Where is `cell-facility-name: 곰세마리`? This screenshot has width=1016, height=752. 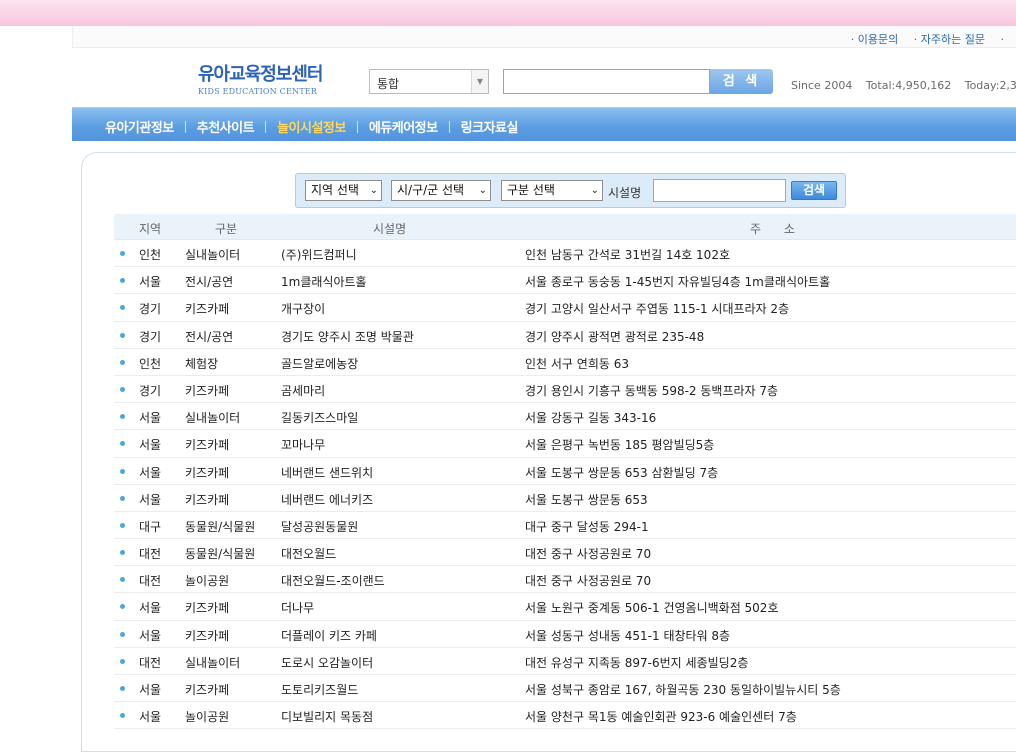
cell-facility-name: 곰세마리 is located at coordinates (303, 390).